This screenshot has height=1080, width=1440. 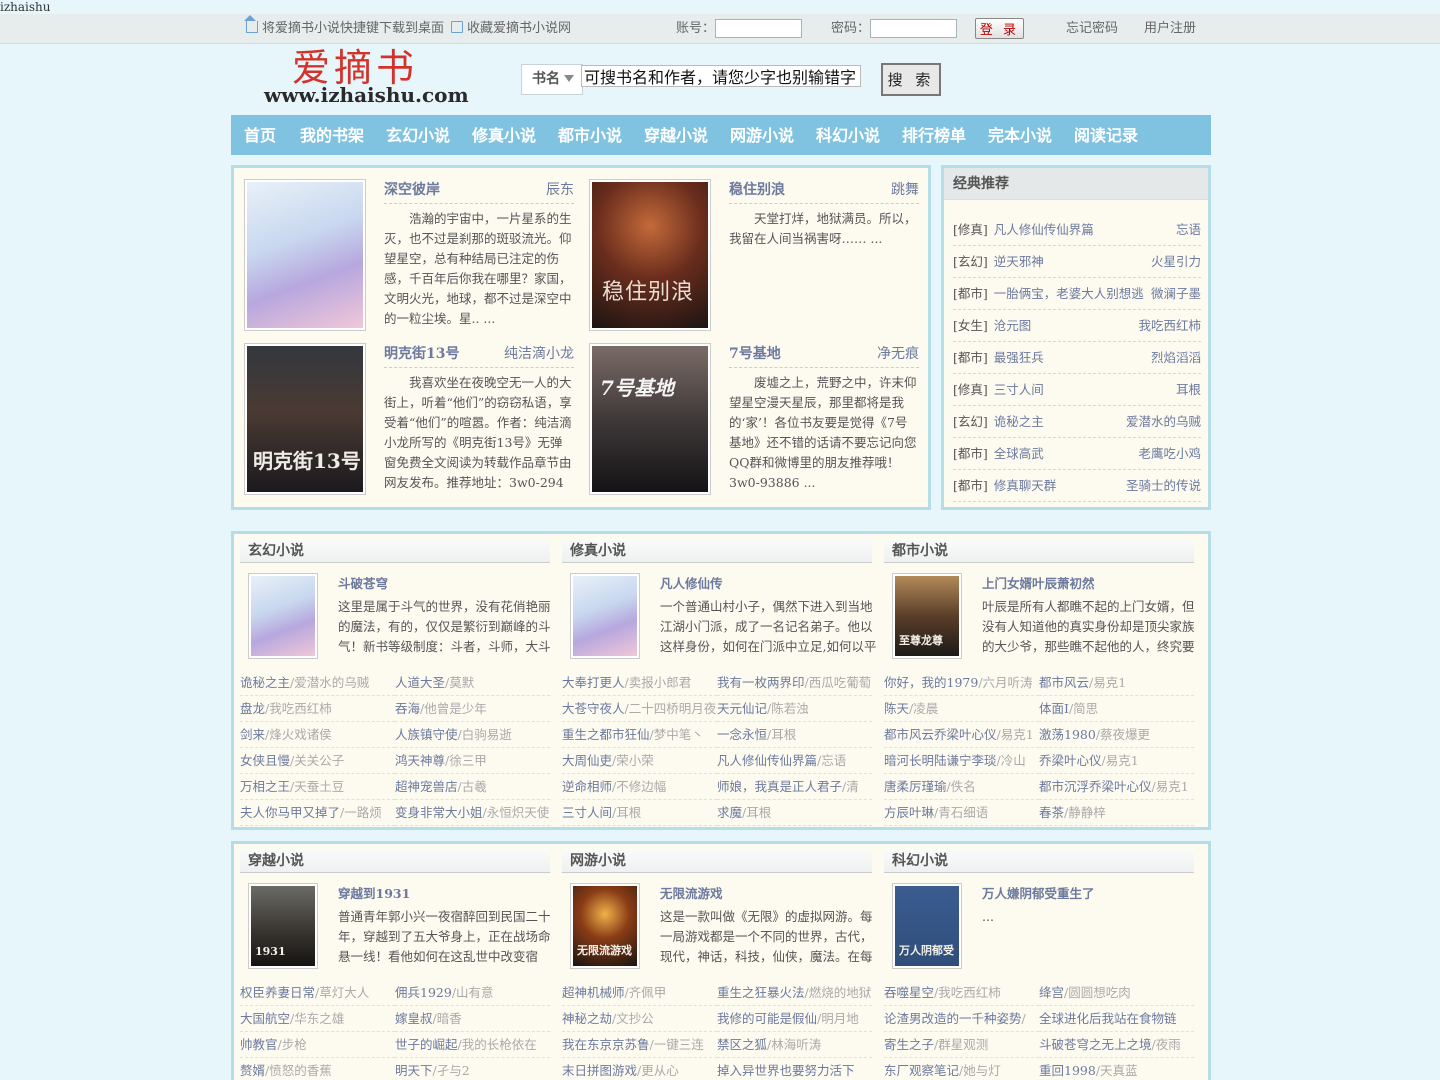 What do you see at coordinates (755, 354) in the screenshot?
I see `book-title: 7号基地` at bounding box center [755, 354].